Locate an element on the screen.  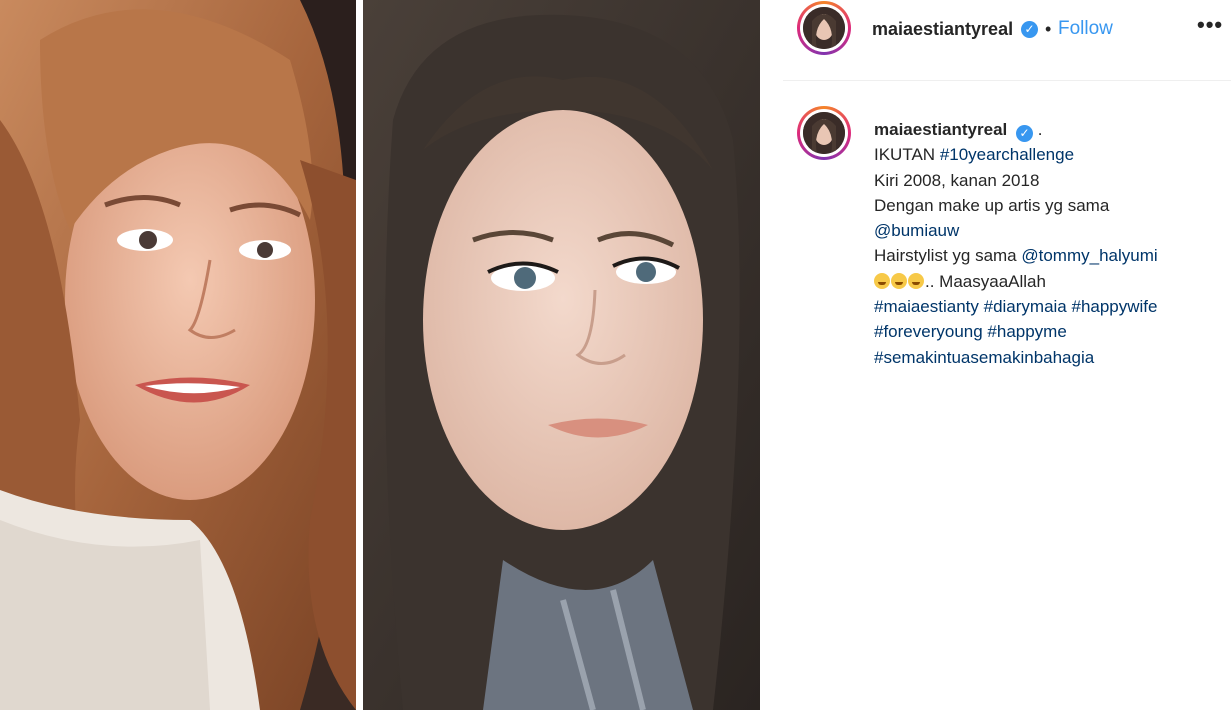
caption-line: Hairstylist yg sama @tommy_halyumi is located at coordinates (1049, 255).